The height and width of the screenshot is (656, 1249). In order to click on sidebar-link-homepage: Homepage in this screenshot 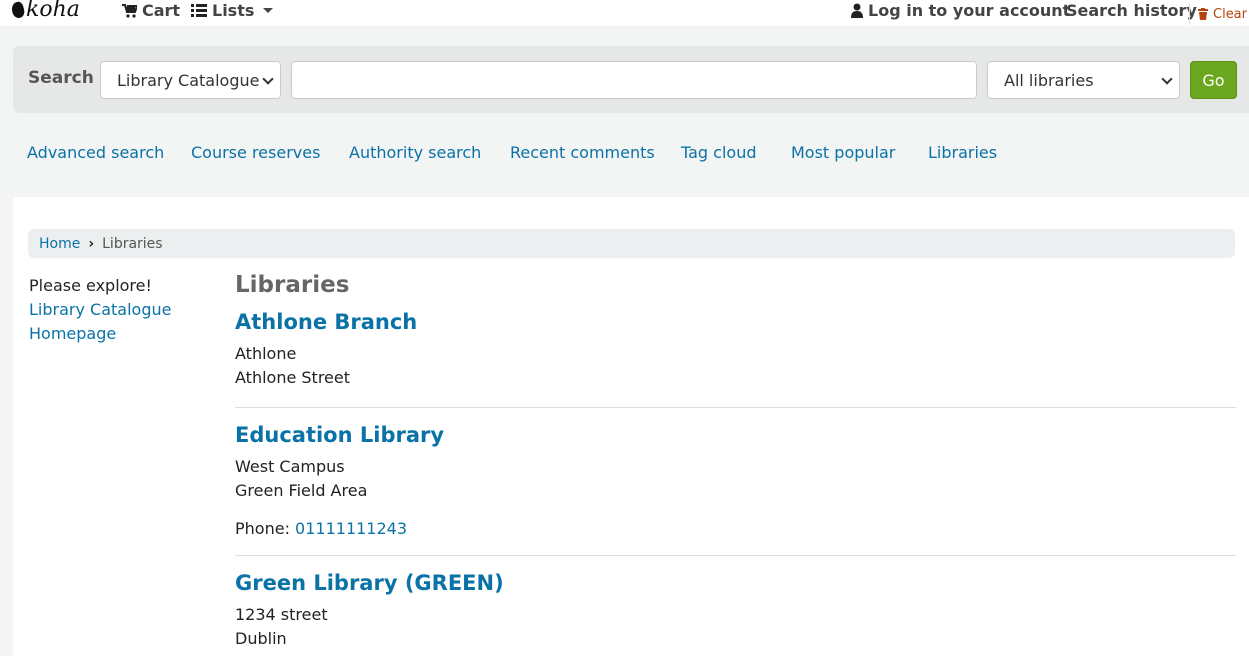, I will do `click(100, 334)`.